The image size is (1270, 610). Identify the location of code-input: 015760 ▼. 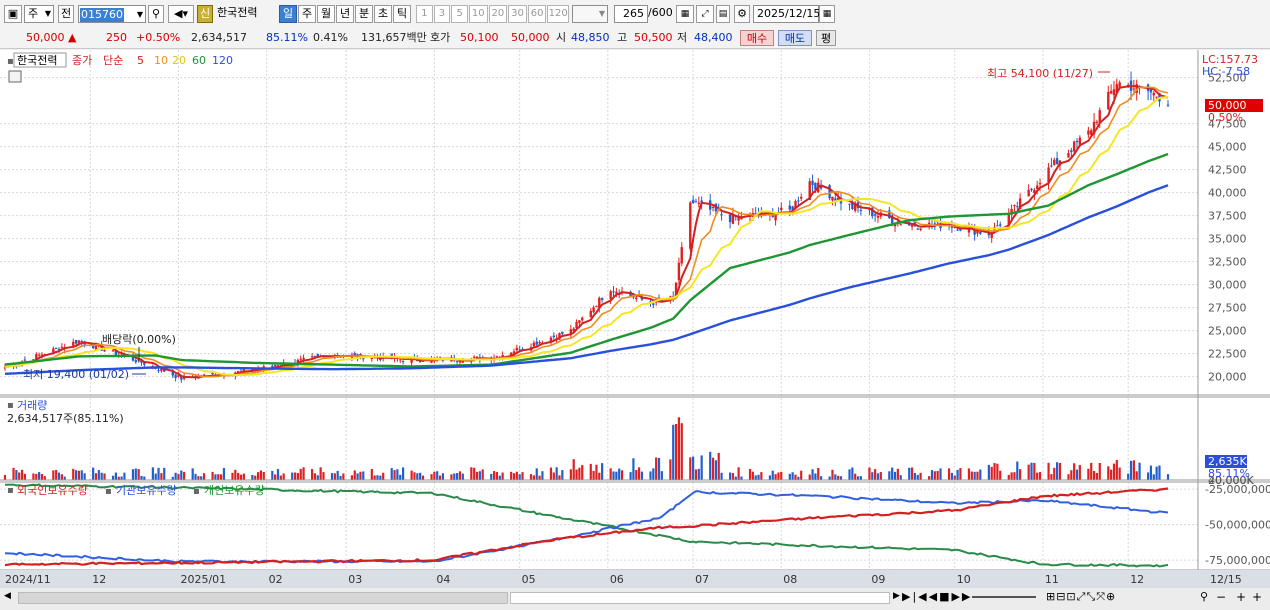
(112, 14).